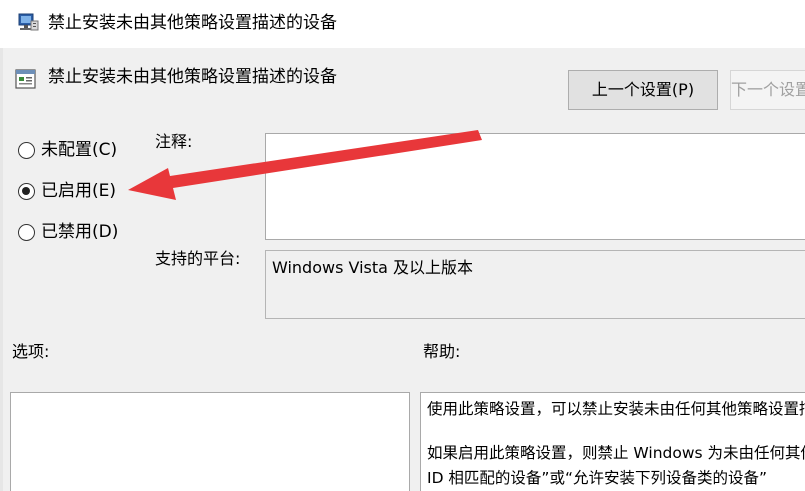  What do you see at coordinates (31, 351) in the screenshot?
I see `options-label: 选项:` at bounding box center [31, 351].